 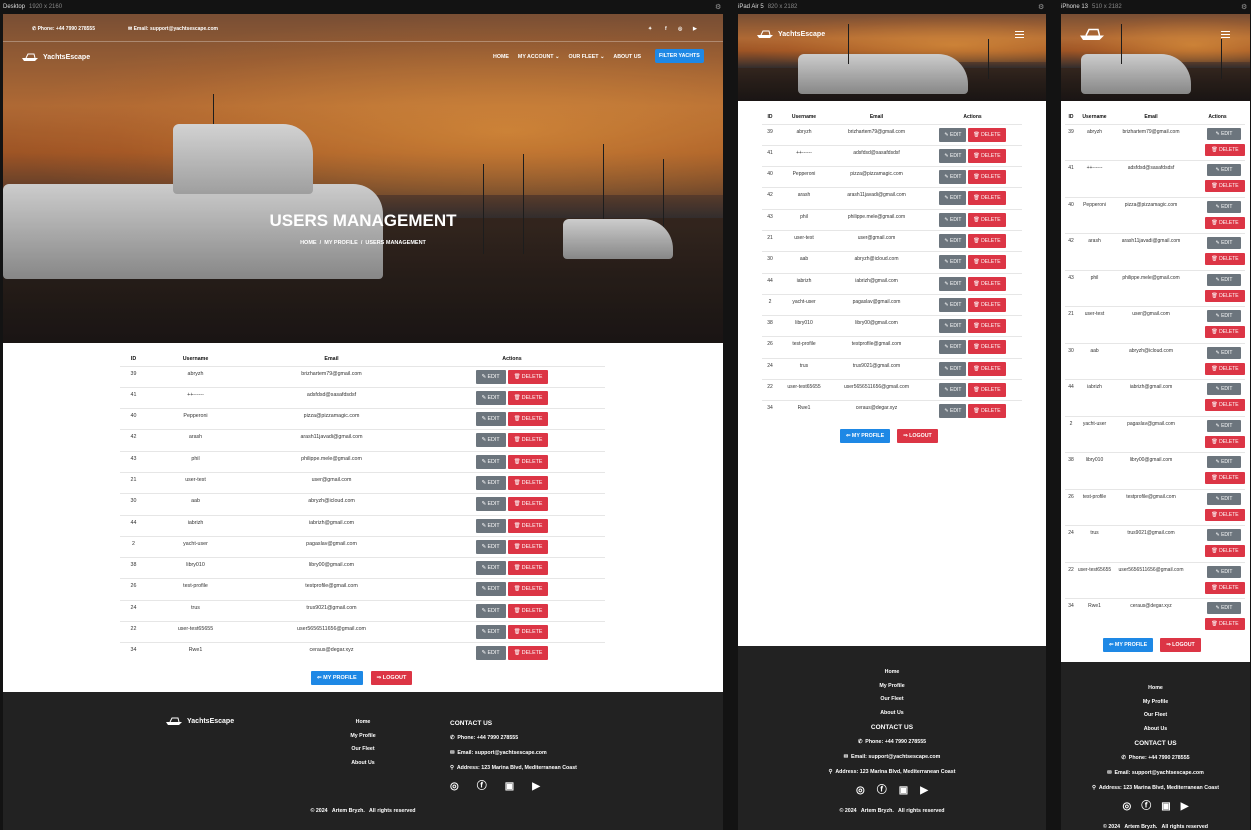 What do you see at coordinates (650, 29) in the screenshot?
I see `twitter-icon: ✦` at bounding box center [650, 29].